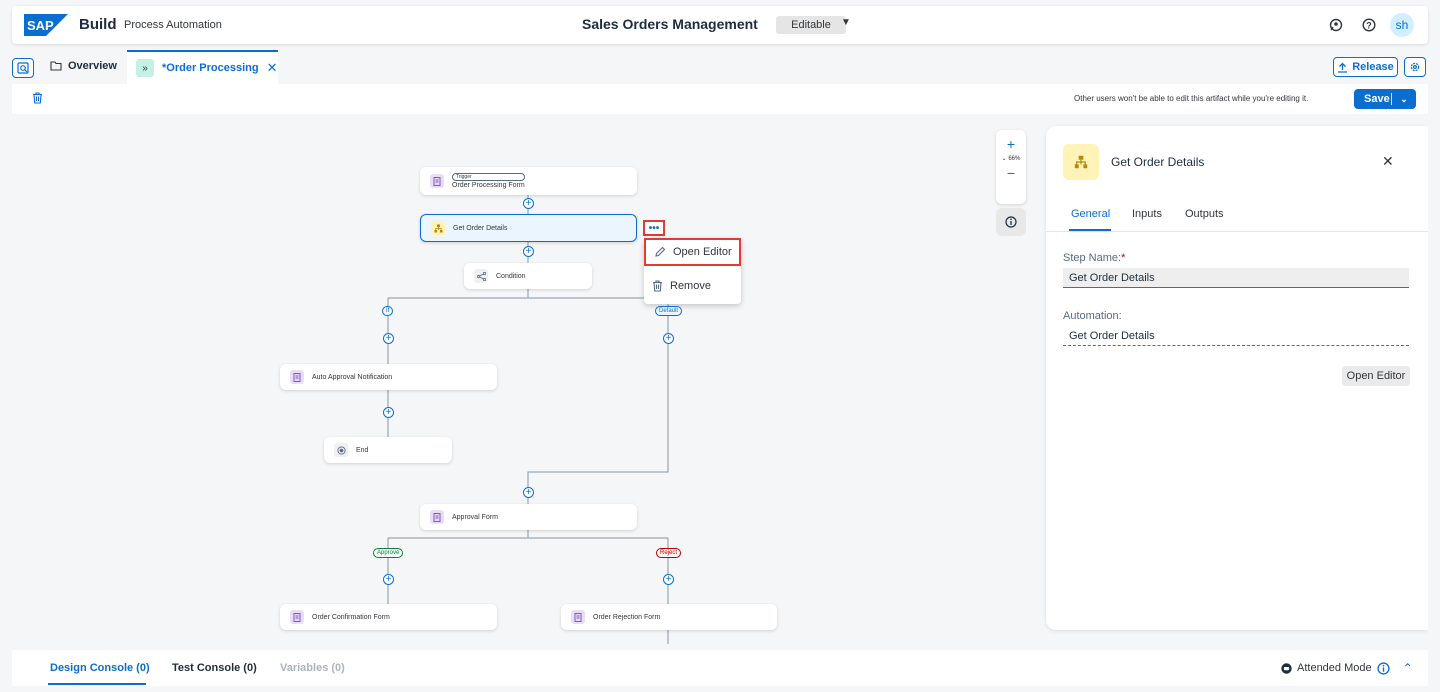 The height and width of the screenshot is (692, 1440). I want to click on expand-console-icon: ⌃, so click(1408, 668).